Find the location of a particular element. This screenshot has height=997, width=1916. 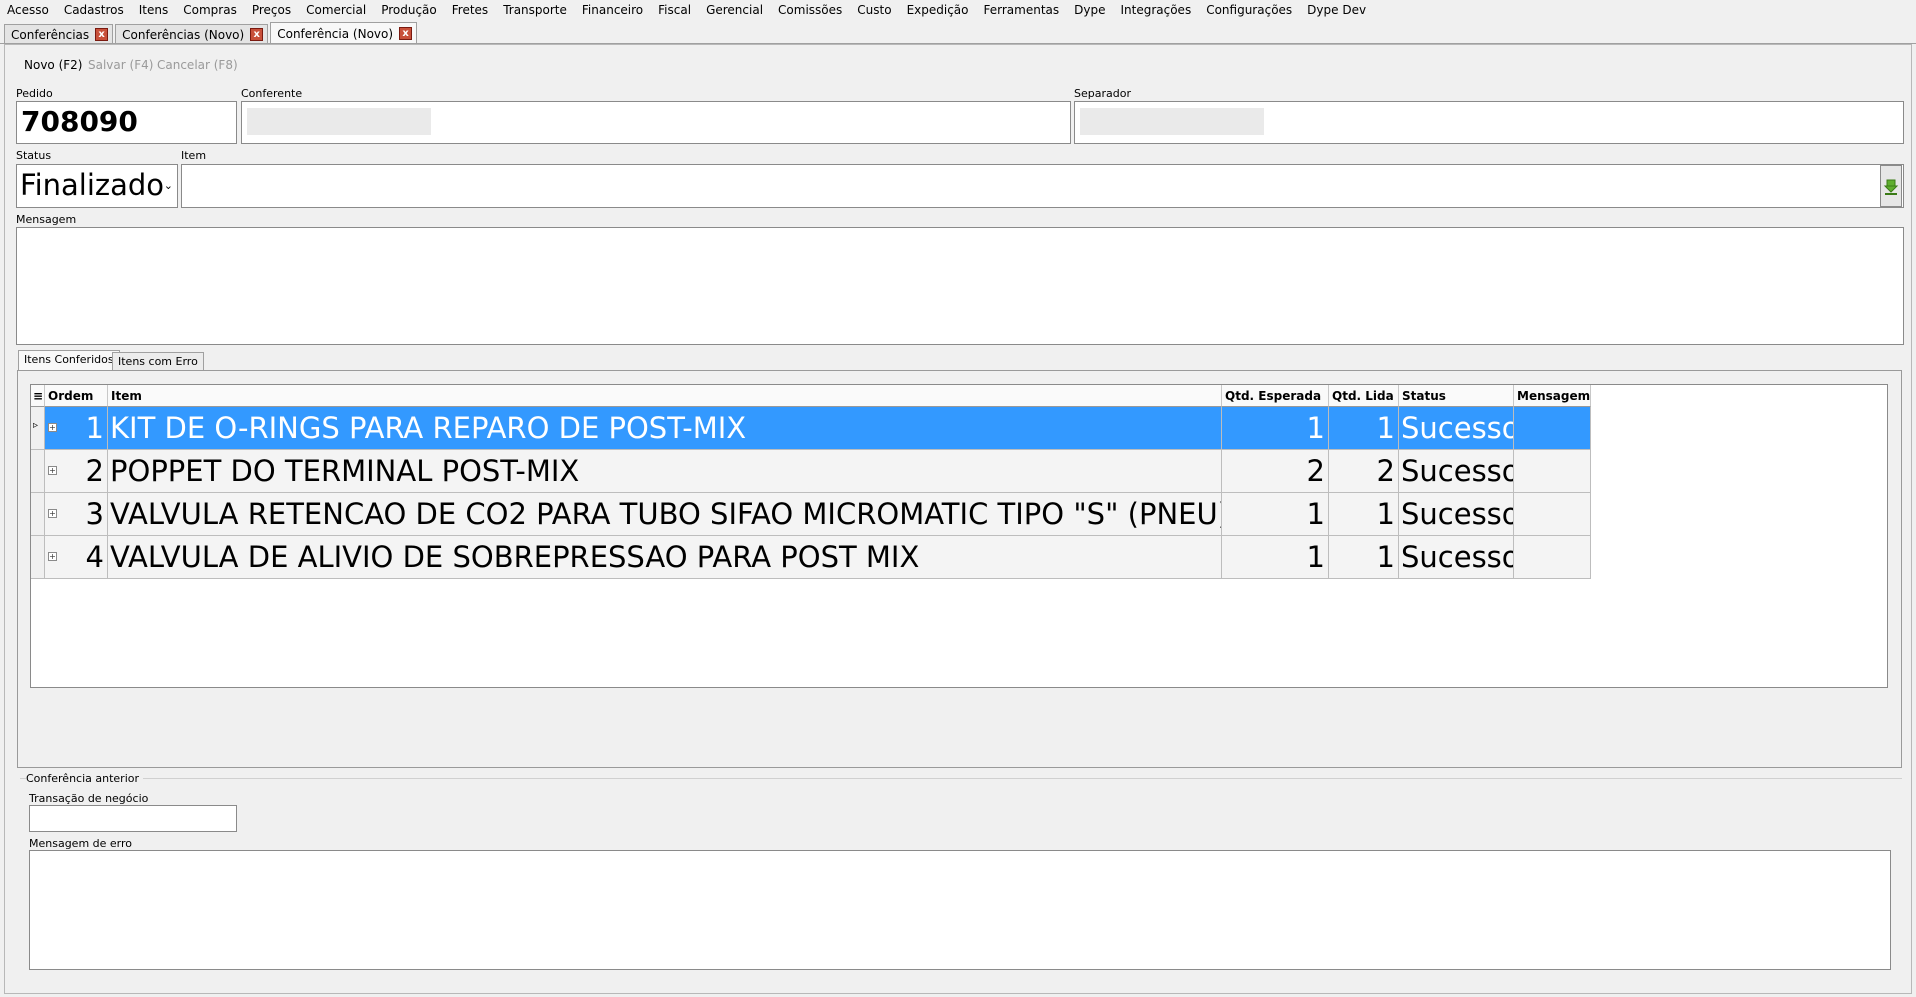

cell-item: POPPET DO TERMINAL POST-MIX is located at coordinates (665, 471).